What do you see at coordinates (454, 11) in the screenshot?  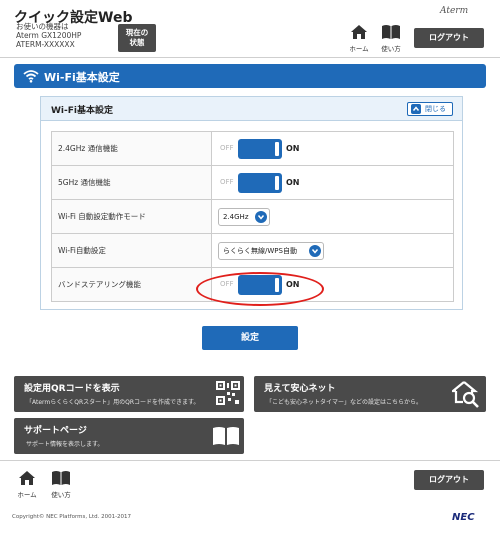 I see `aterm-logo: Aterm` at bounding box center [454, 11].